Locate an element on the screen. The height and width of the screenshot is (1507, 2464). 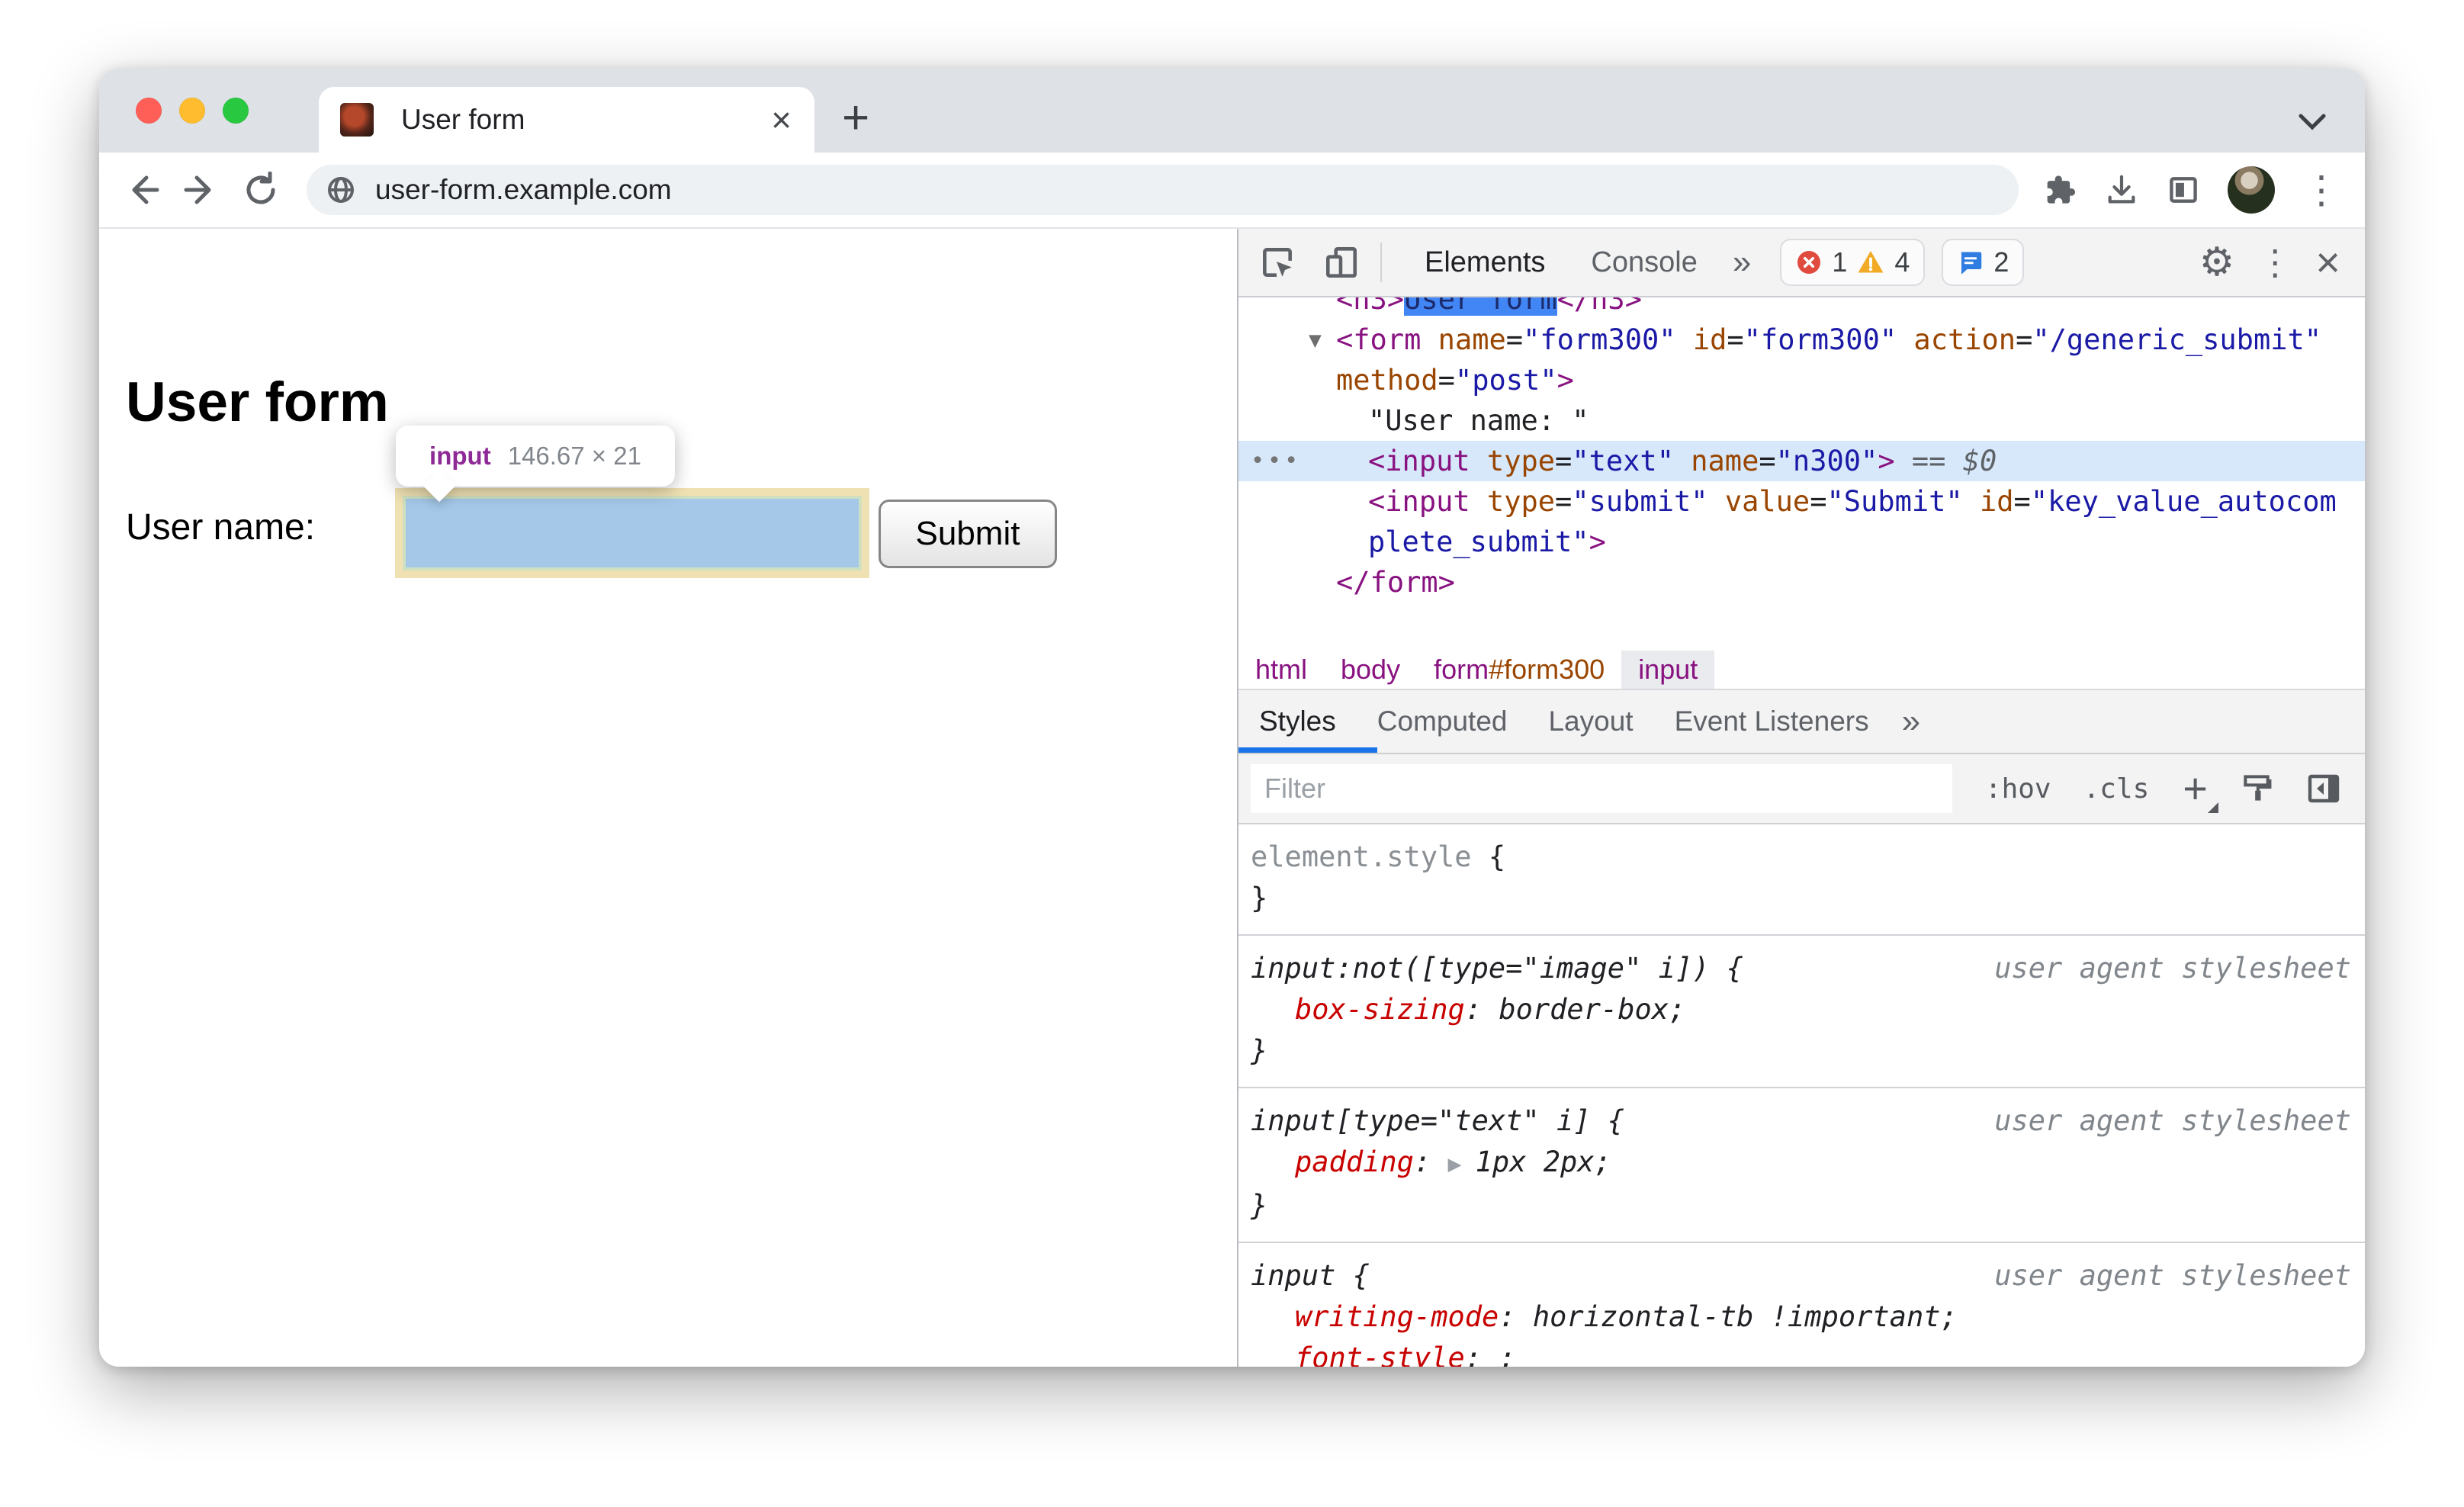
new-tab-button: + is located at coordinates (855, 118).